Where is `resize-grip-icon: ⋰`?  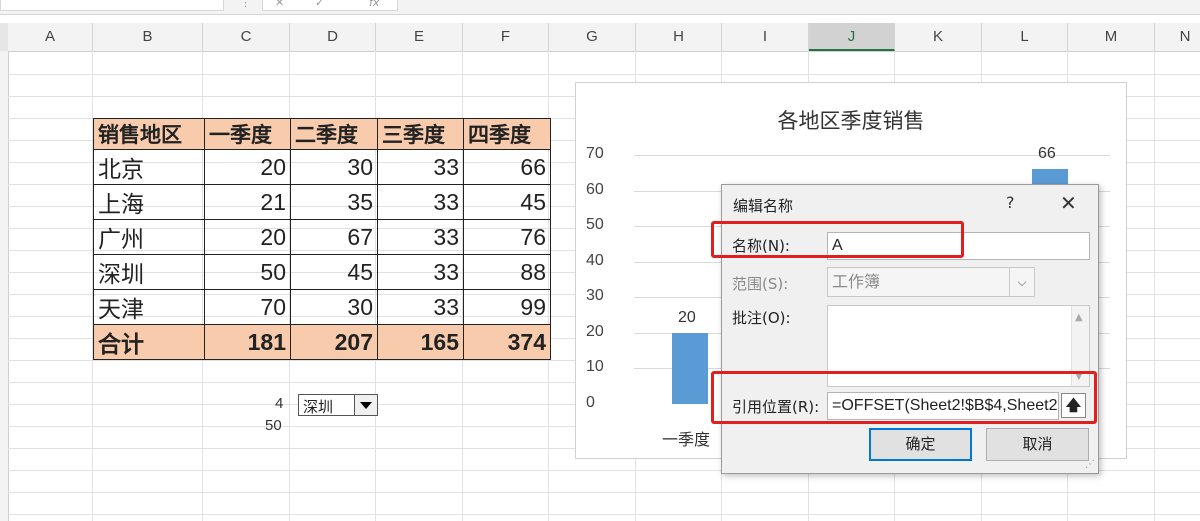 resize-grip-icon: ⋰ is located at coordinates (1090, 464).